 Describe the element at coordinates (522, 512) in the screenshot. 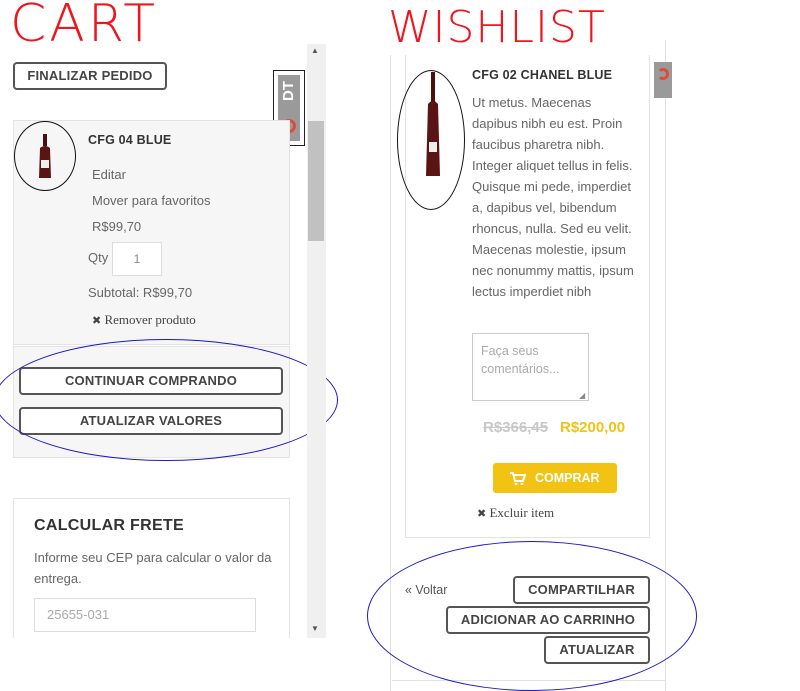

I see `remove-item-label: Excluir item` at that location.